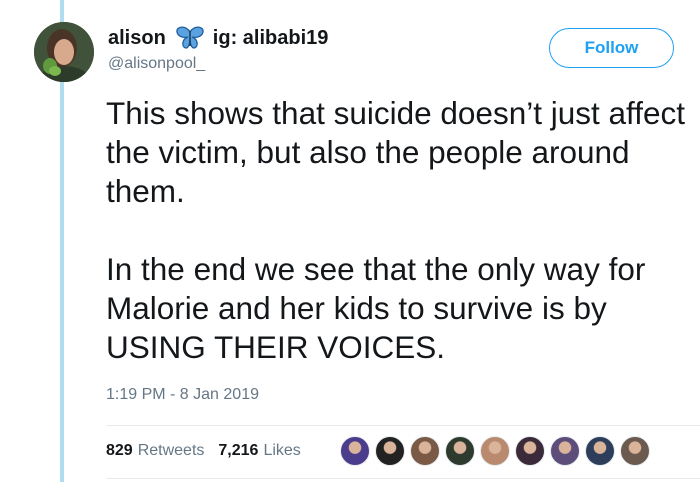 The image size is (700, 482). I want to click on display-name-suffix: ig: alibabi19, so click(271, 38).